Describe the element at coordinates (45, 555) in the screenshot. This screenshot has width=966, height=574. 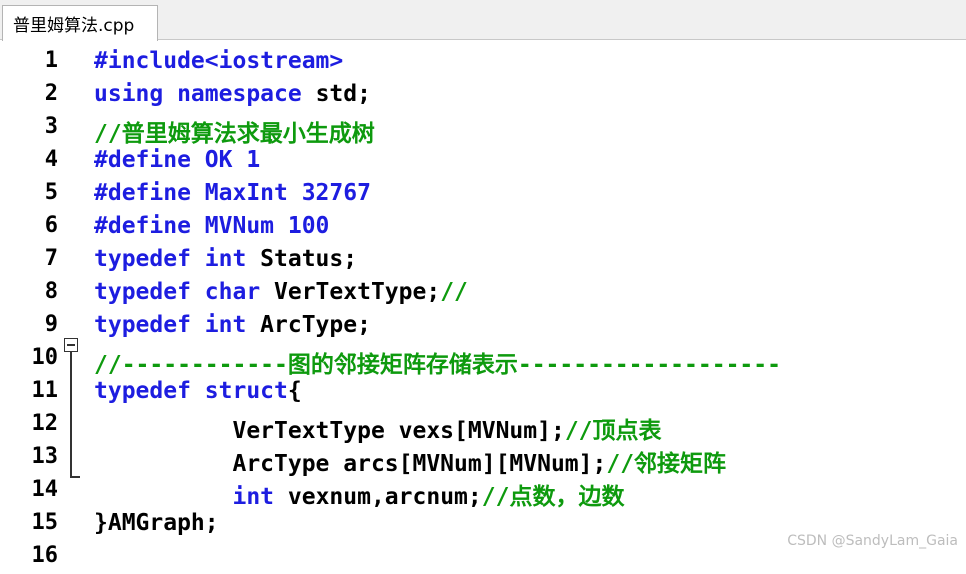
I see `line-number: 16` at that location.